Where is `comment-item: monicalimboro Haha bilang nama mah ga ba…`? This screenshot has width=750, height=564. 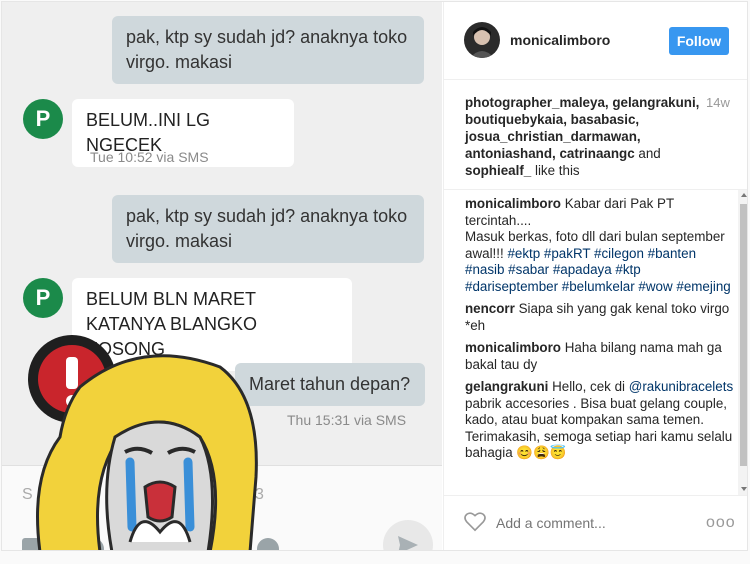 comment-item: monicalimboro Haha bilang nama mah ga ba… is located at coordinates (600, 356).